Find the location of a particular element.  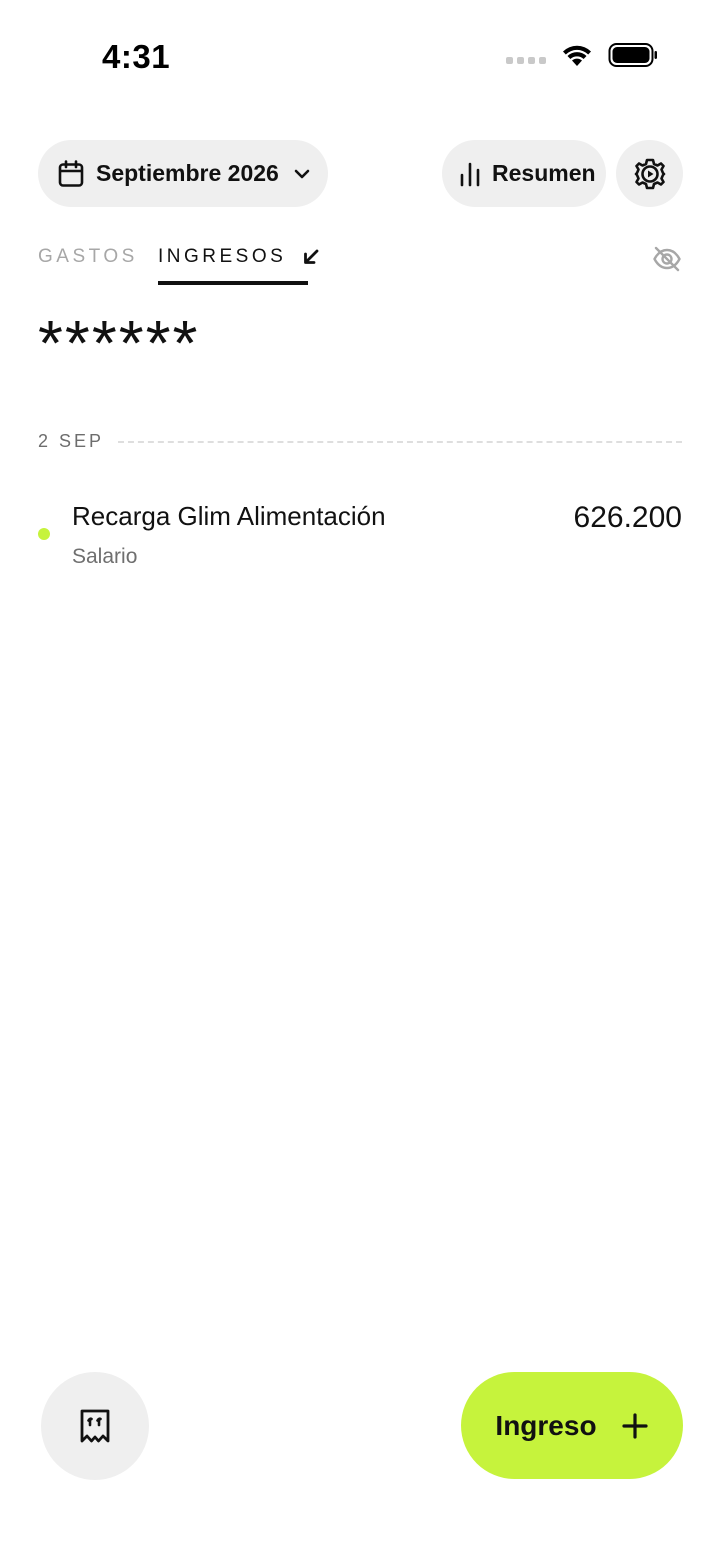

month-label: Septiembre 2026 is located at coordinates (187, 173).